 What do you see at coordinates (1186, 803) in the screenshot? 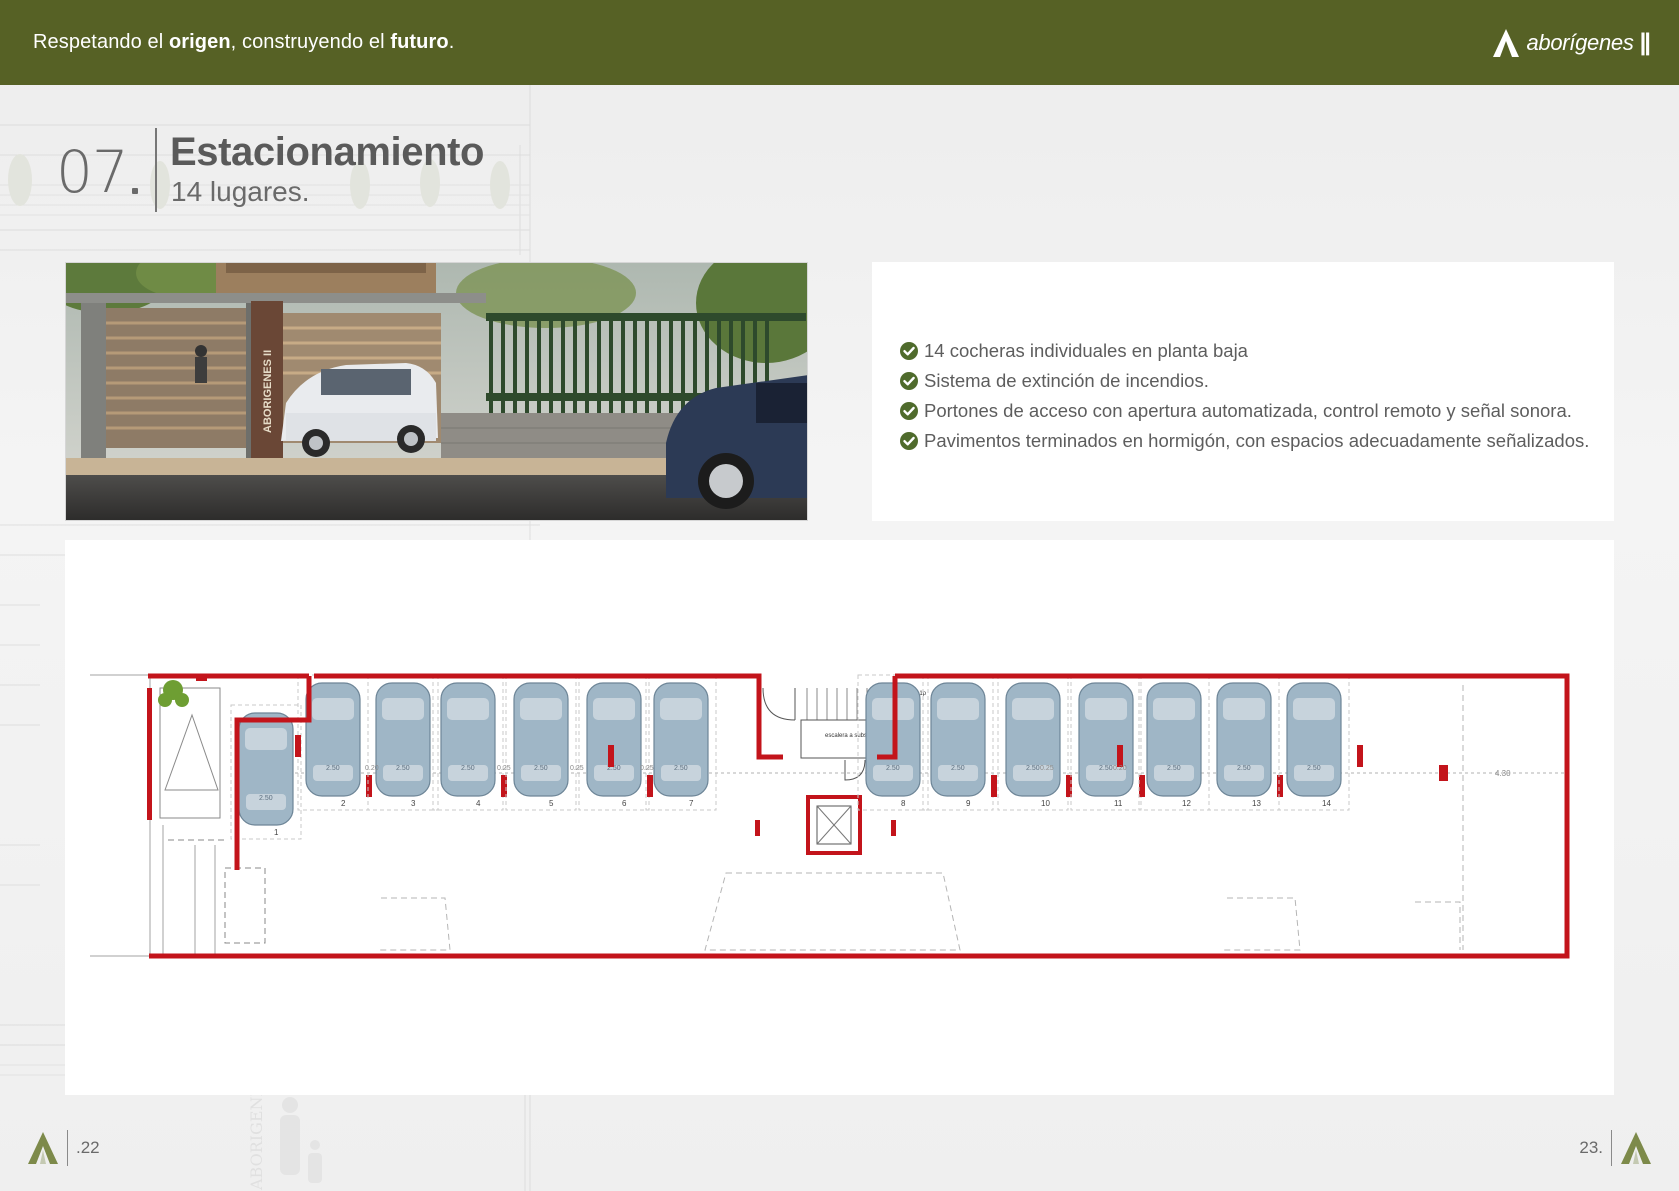
I see `space-number: 12` at bounding box center [1186, 803].